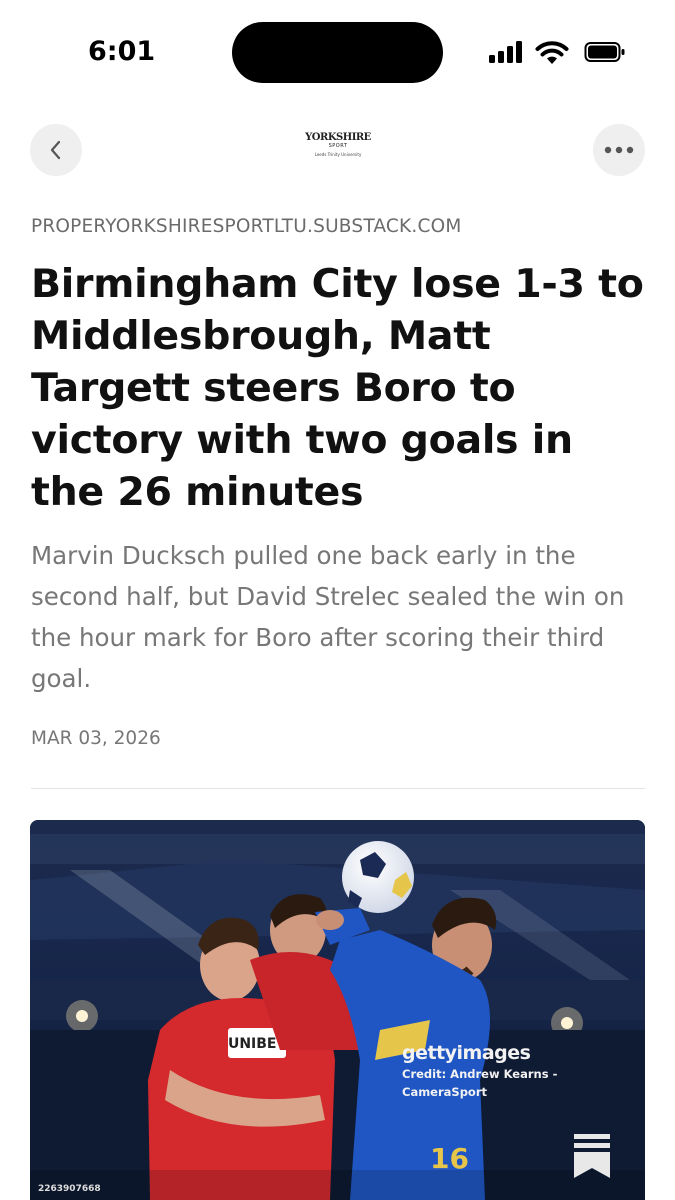 Image resolution: width=675 pixels, height=1200 pixels. Describe the element at coordinates (338, 146) in the screenshot. I see `logo-subtitle: SPORT` at that location.